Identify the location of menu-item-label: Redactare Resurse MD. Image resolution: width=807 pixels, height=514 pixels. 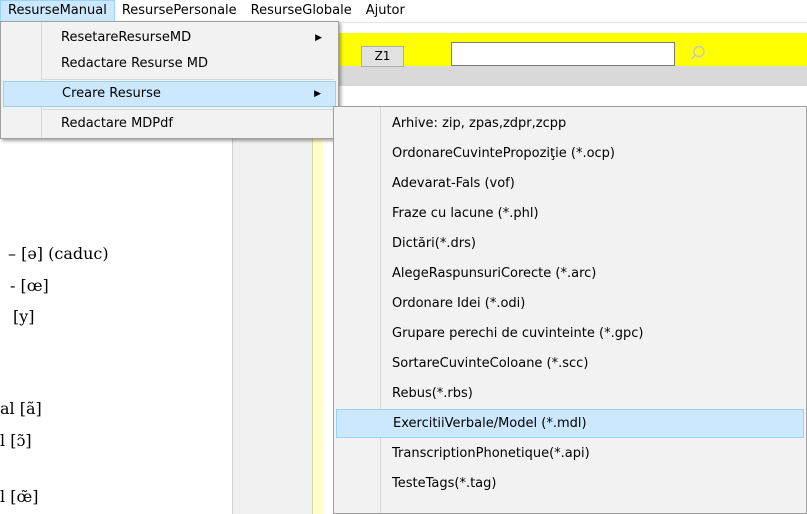
(134, 63).